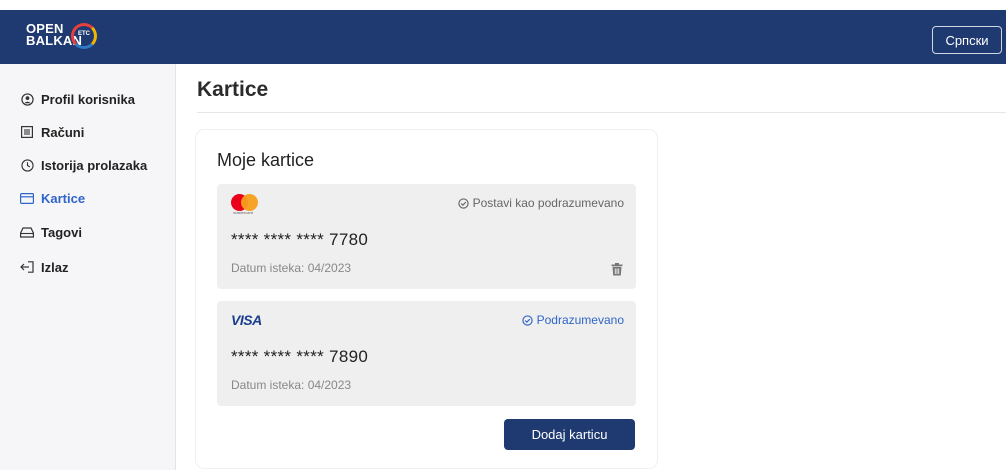 Image resolution: width=1006 pixels, height=470 pixels. I want to click on sidebar-item-tagovi: Tagovi, so click(51, 232).